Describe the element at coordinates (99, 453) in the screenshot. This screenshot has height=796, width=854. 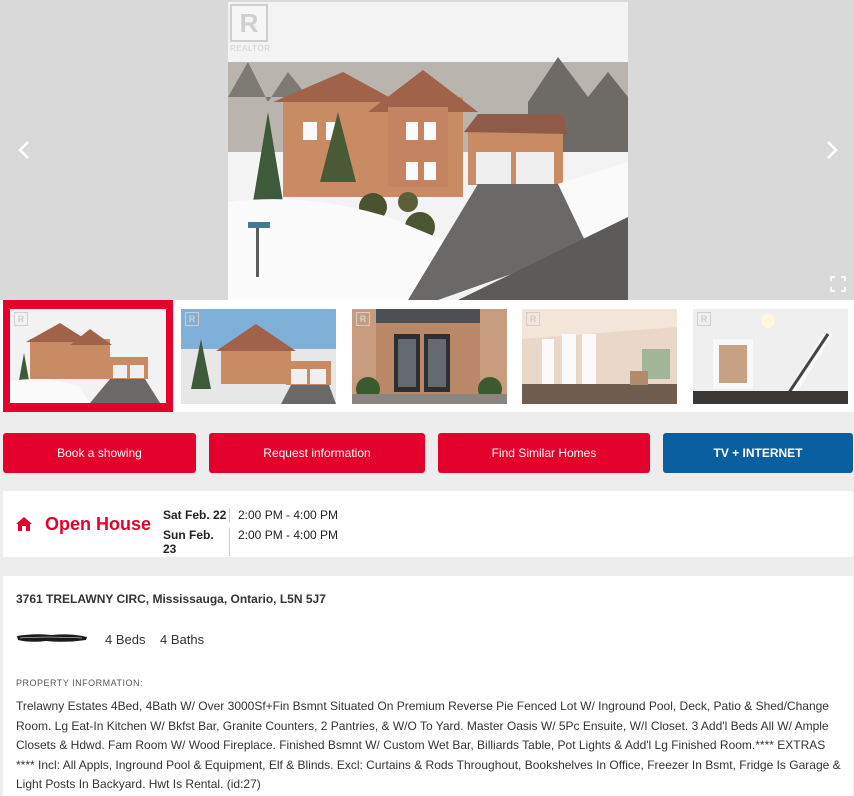
I see `book-showing-button: Book a showing` at that location.